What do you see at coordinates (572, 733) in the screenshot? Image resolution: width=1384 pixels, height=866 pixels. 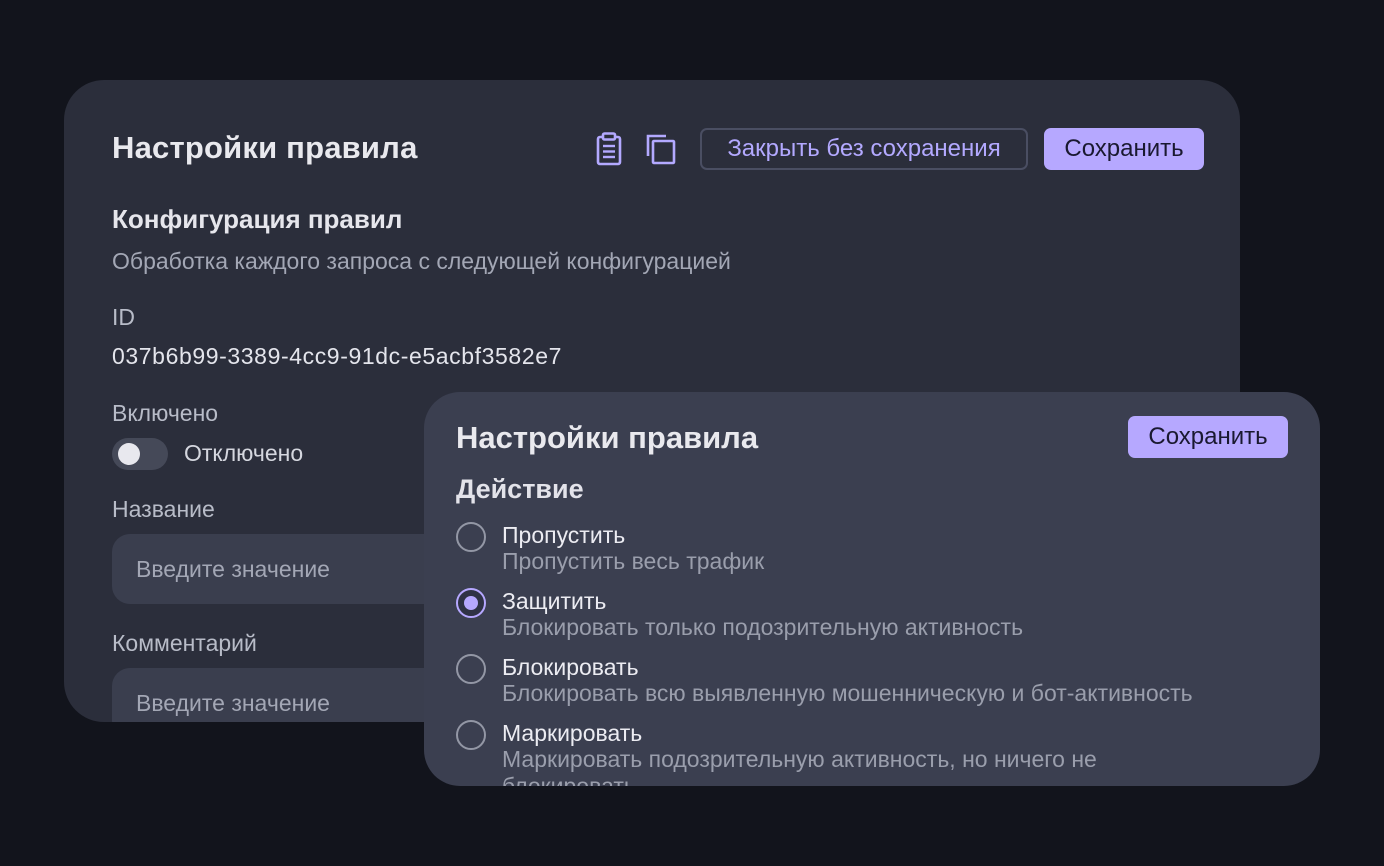 I see `radio-label: Маркировать` at bounding box center [572, 733].